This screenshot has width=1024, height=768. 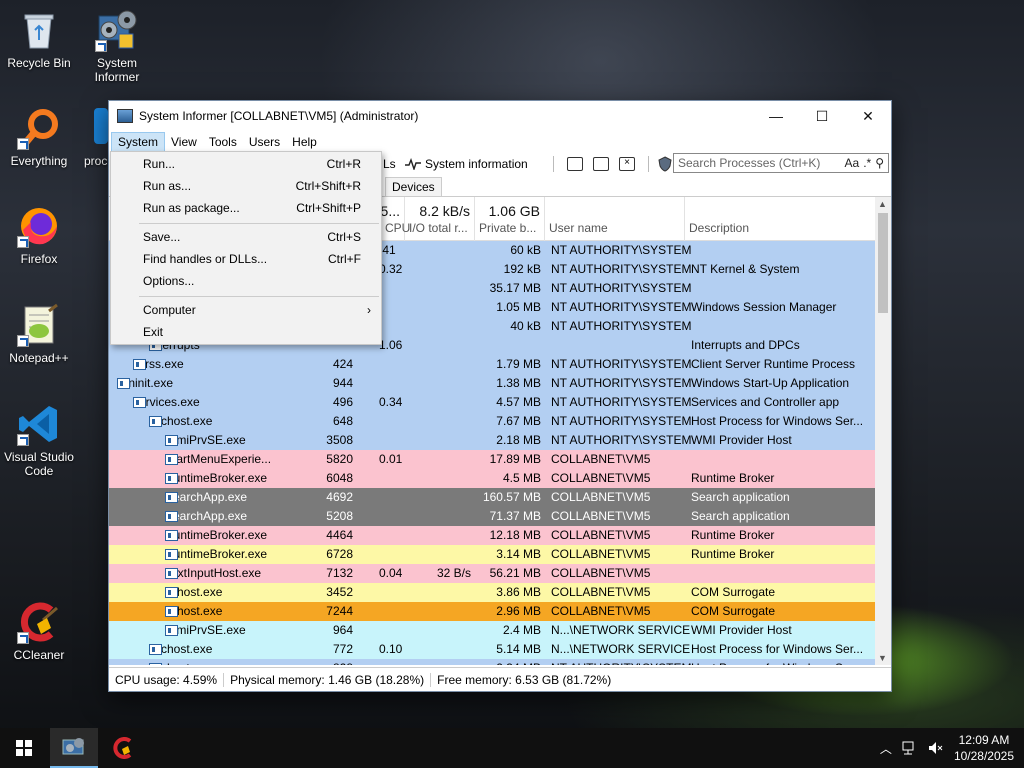 What do you see at coordinates (246, 186) in the screenshot?
I see `menu-item-run-as: Run as... Ctrl+Shift+R` at bounding box center [246, 186].